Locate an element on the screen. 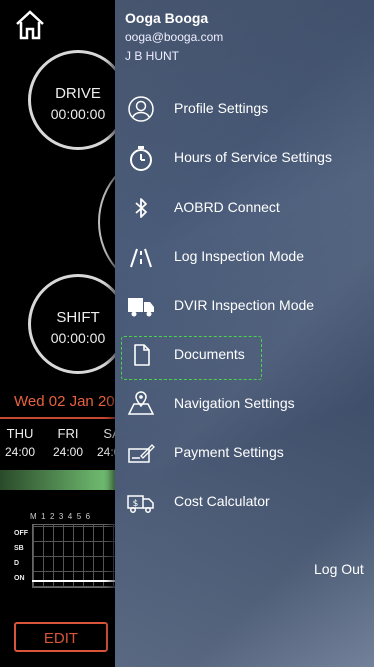  menu-item-cost-calculator: $ Cost Calculator is located at coordinates (247, 502).